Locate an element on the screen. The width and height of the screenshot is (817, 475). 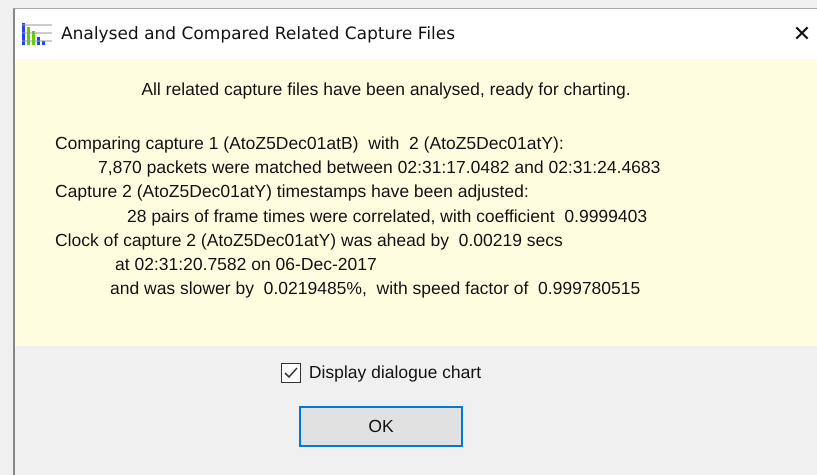
result-line: 7,870 packets were matched between 02:31:17.0482 and 02:31:24.4683 is located at coordinates (379, 168).